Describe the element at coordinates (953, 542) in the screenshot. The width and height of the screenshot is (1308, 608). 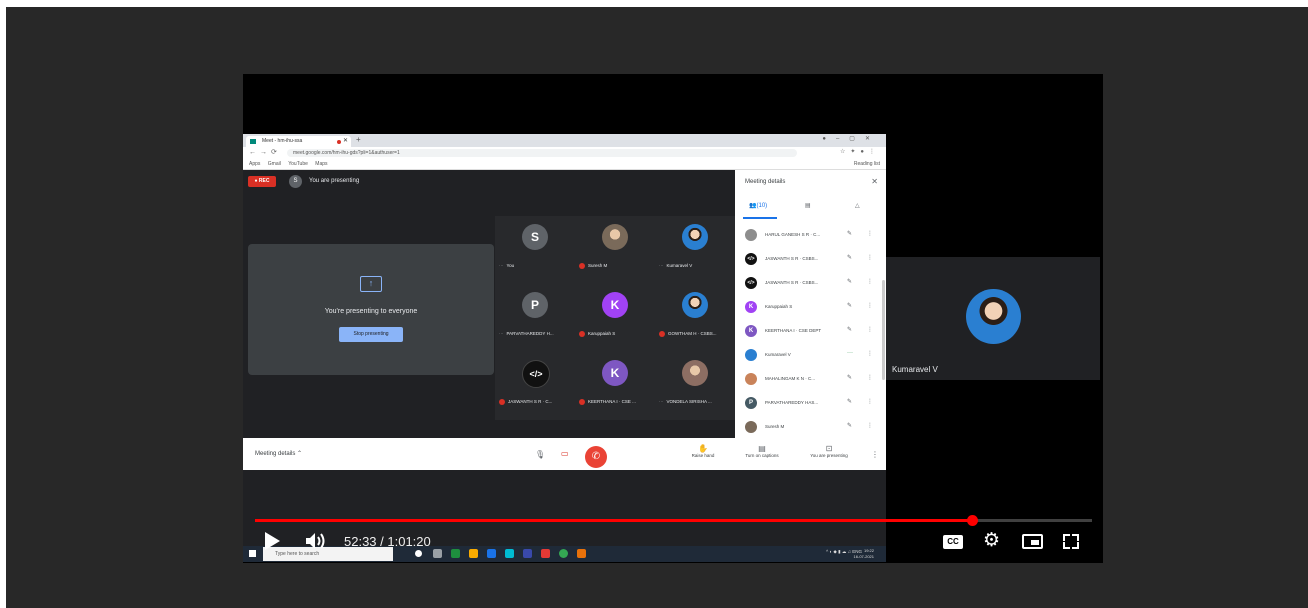
I see `captions-button: CC` at that location.